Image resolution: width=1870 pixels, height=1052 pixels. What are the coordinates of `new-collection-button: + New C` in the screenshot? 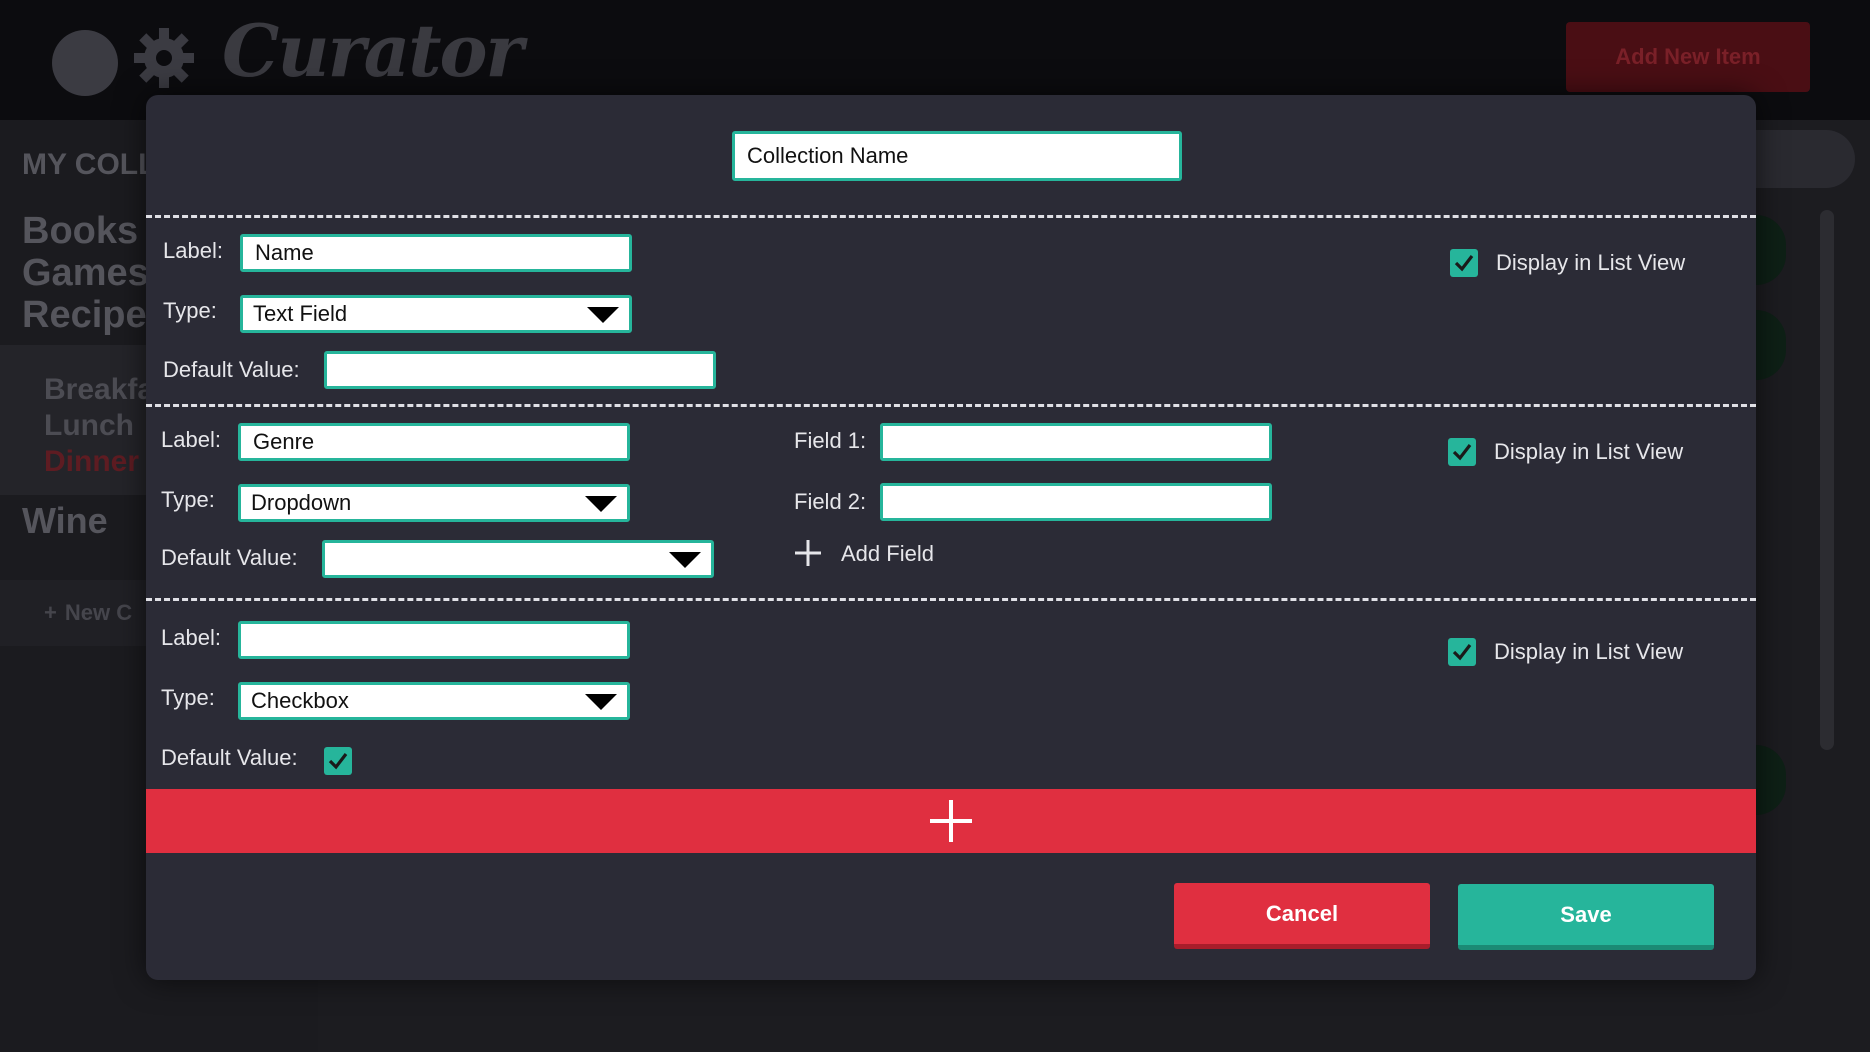 It's located at (88, 613).